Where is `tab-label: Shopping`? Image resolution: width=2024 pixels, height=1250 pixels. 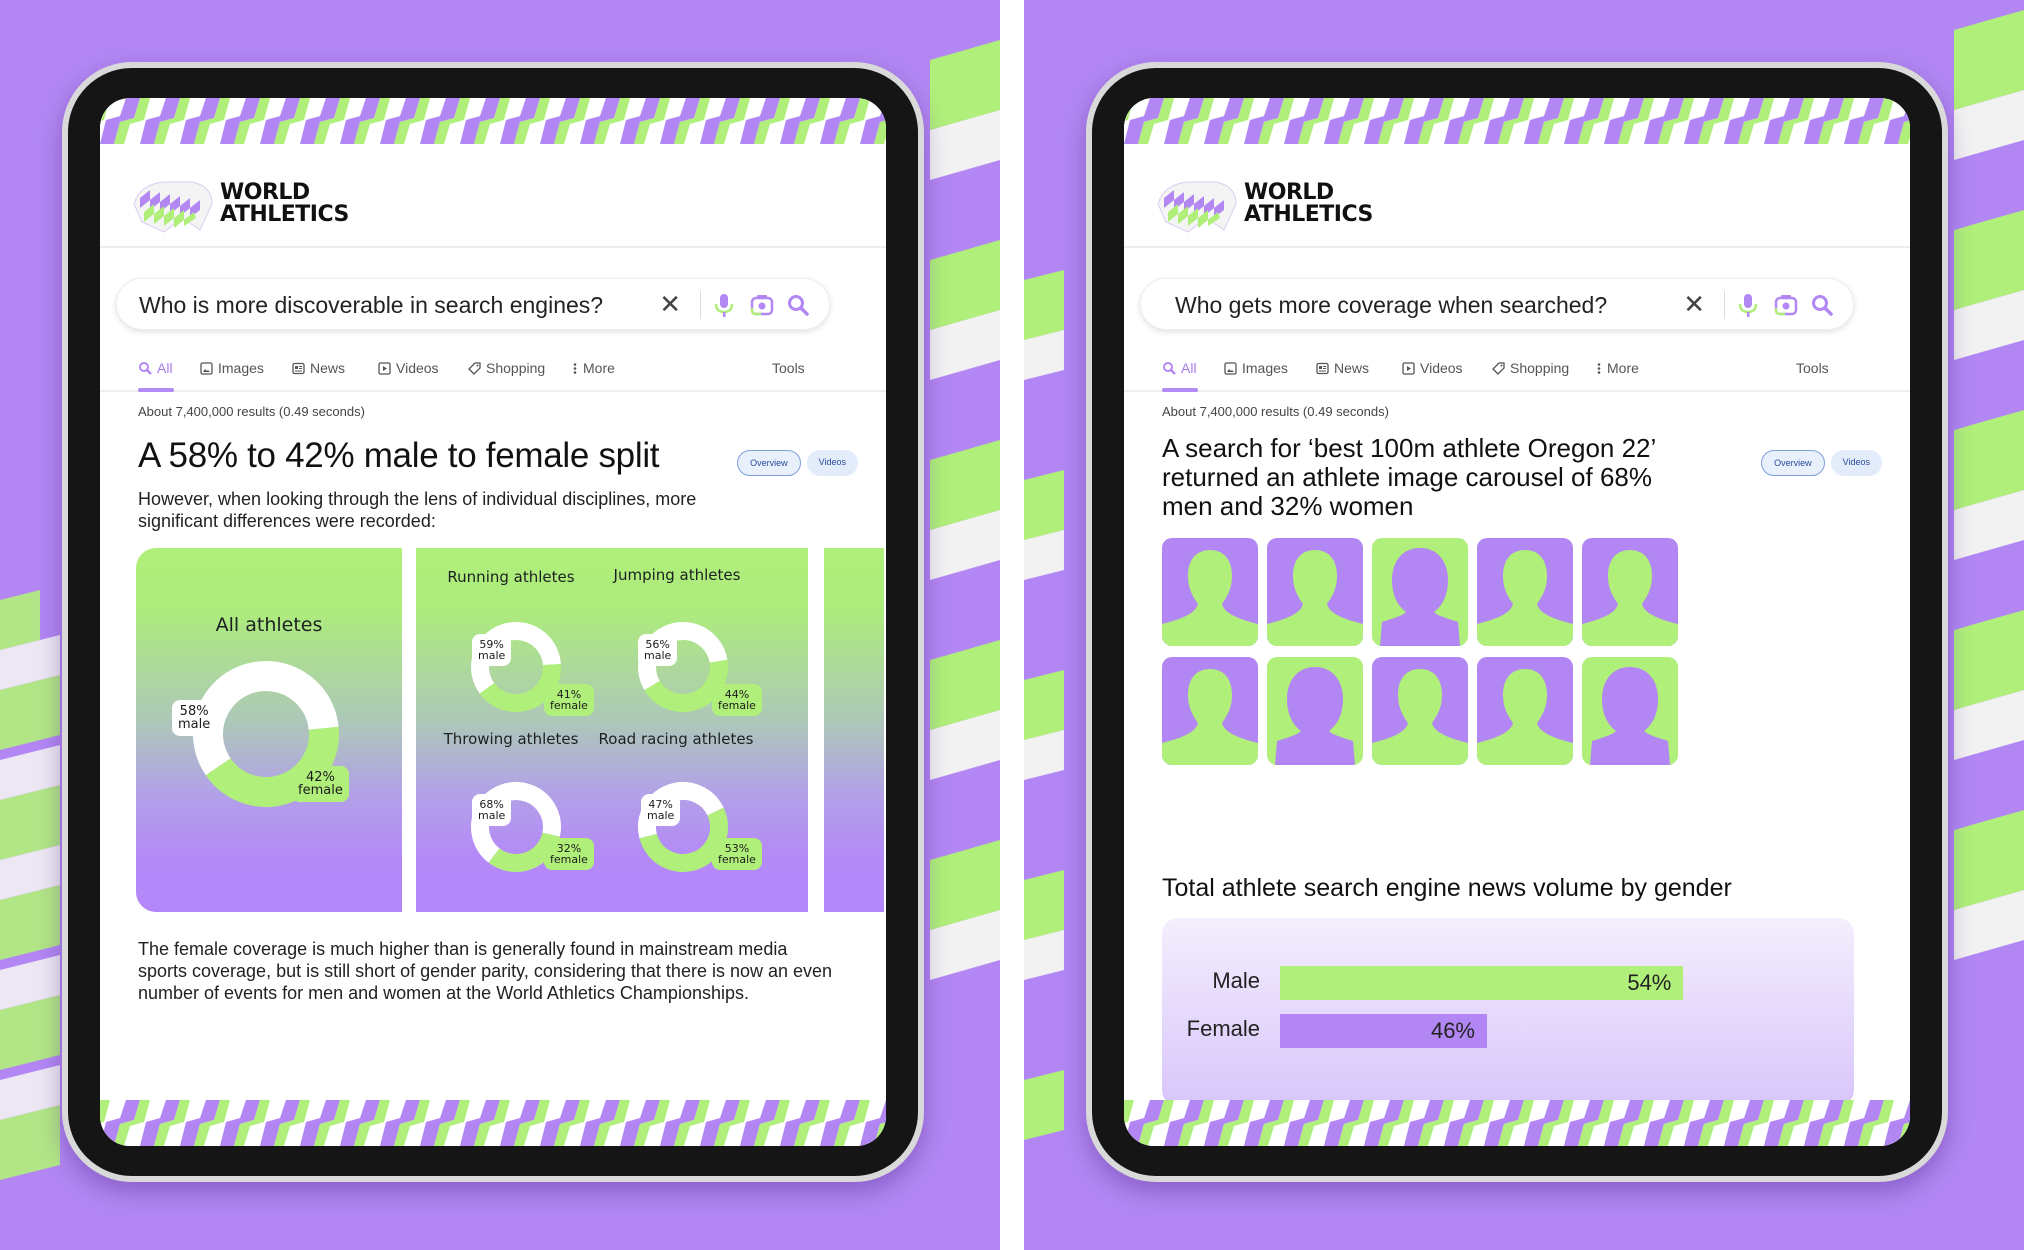
tab-label: Shopping is located at coordinates (1540, 368).